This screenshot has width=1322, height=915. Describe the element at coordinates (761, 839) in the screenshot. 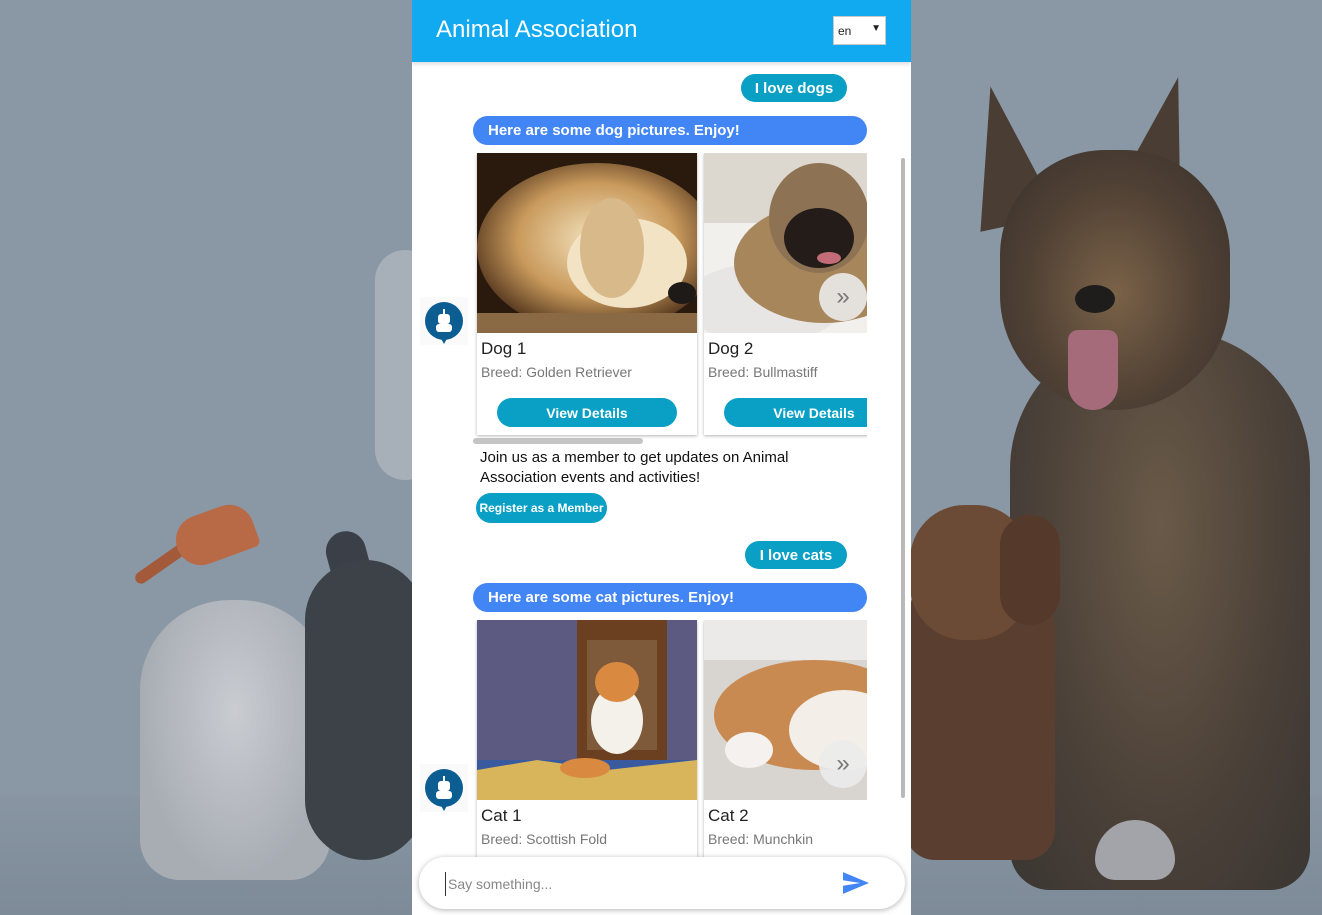

I see `card-subtitle: Breed: Munchkin` at that location.